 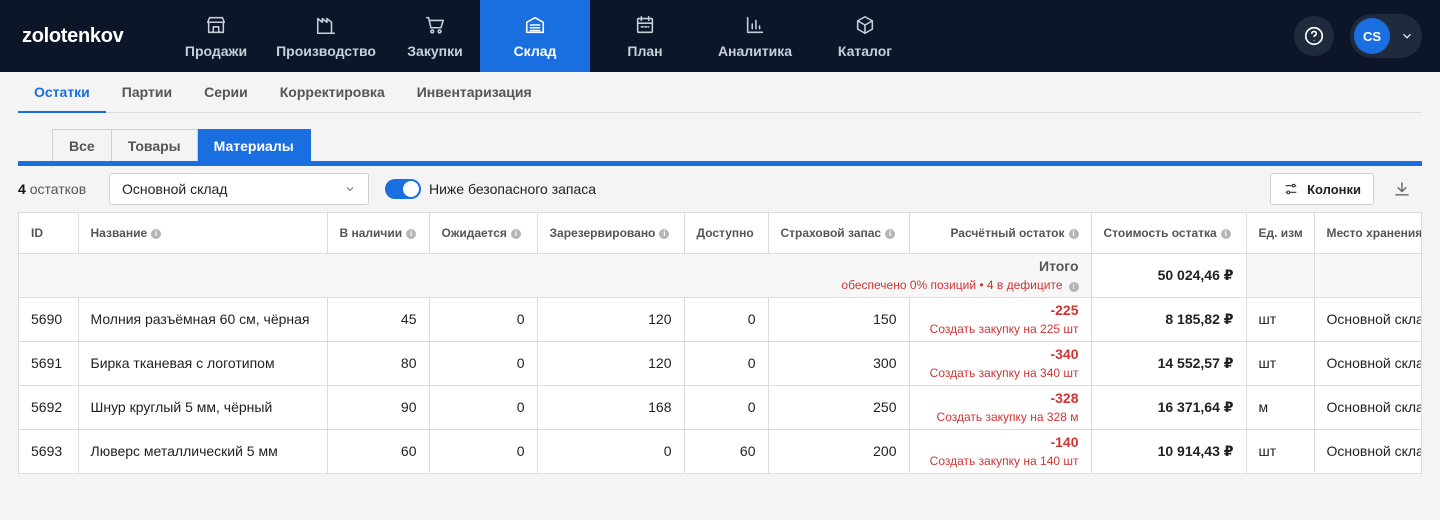 I want to click on cell-safety-stock: 300, so click(x=839, y=363).